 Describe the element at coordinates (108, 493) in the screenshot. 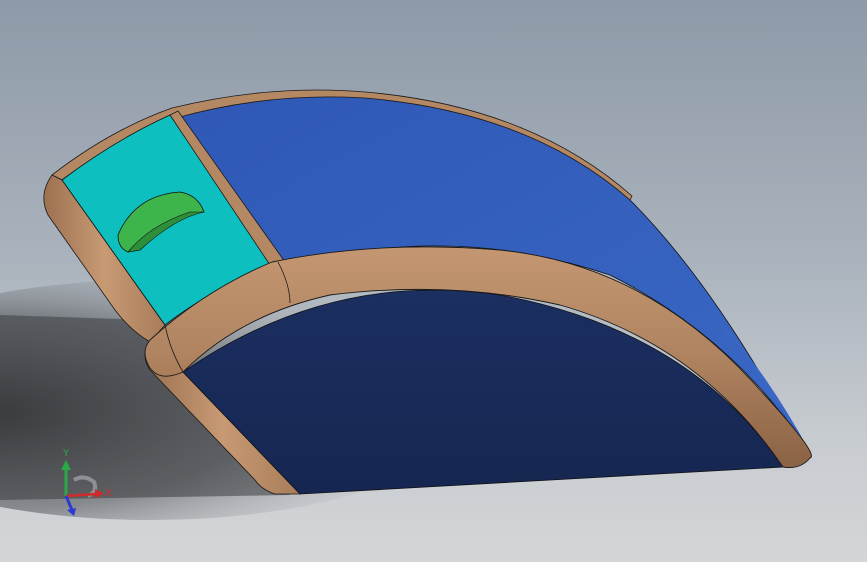

I see `x-axis-label: X` at that location.